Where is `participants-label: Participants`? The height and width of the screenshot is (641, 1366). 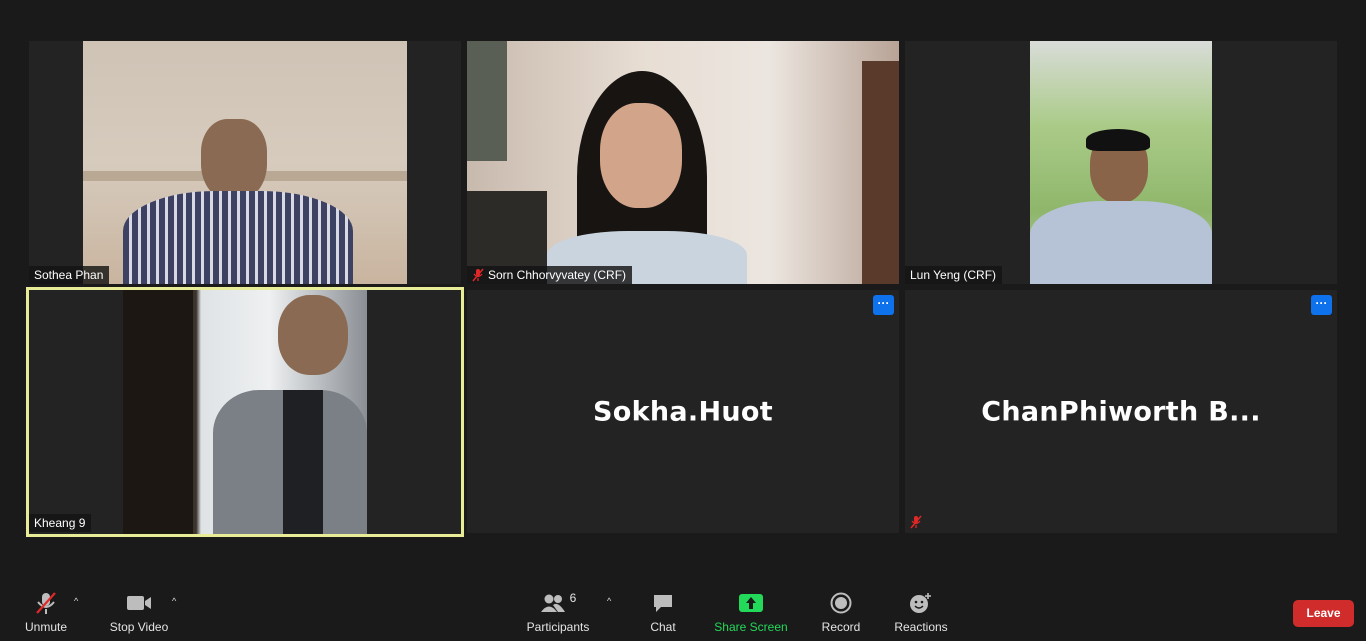 participants-label: Participants is located at coordinates (558, 627).